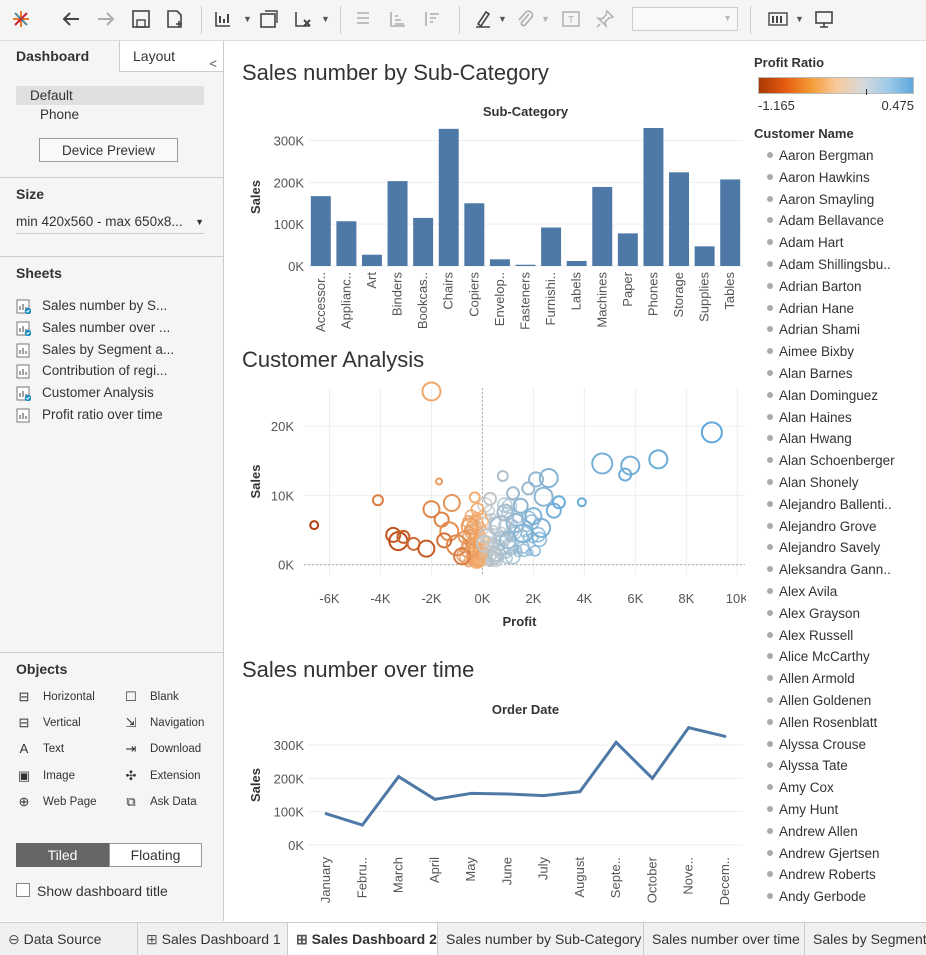 The image size is (926, 955). What do you see at coordinates (62, 855) in the screenshot?
I see `tiled-button: Tiled` at bounding box center [62, 855].